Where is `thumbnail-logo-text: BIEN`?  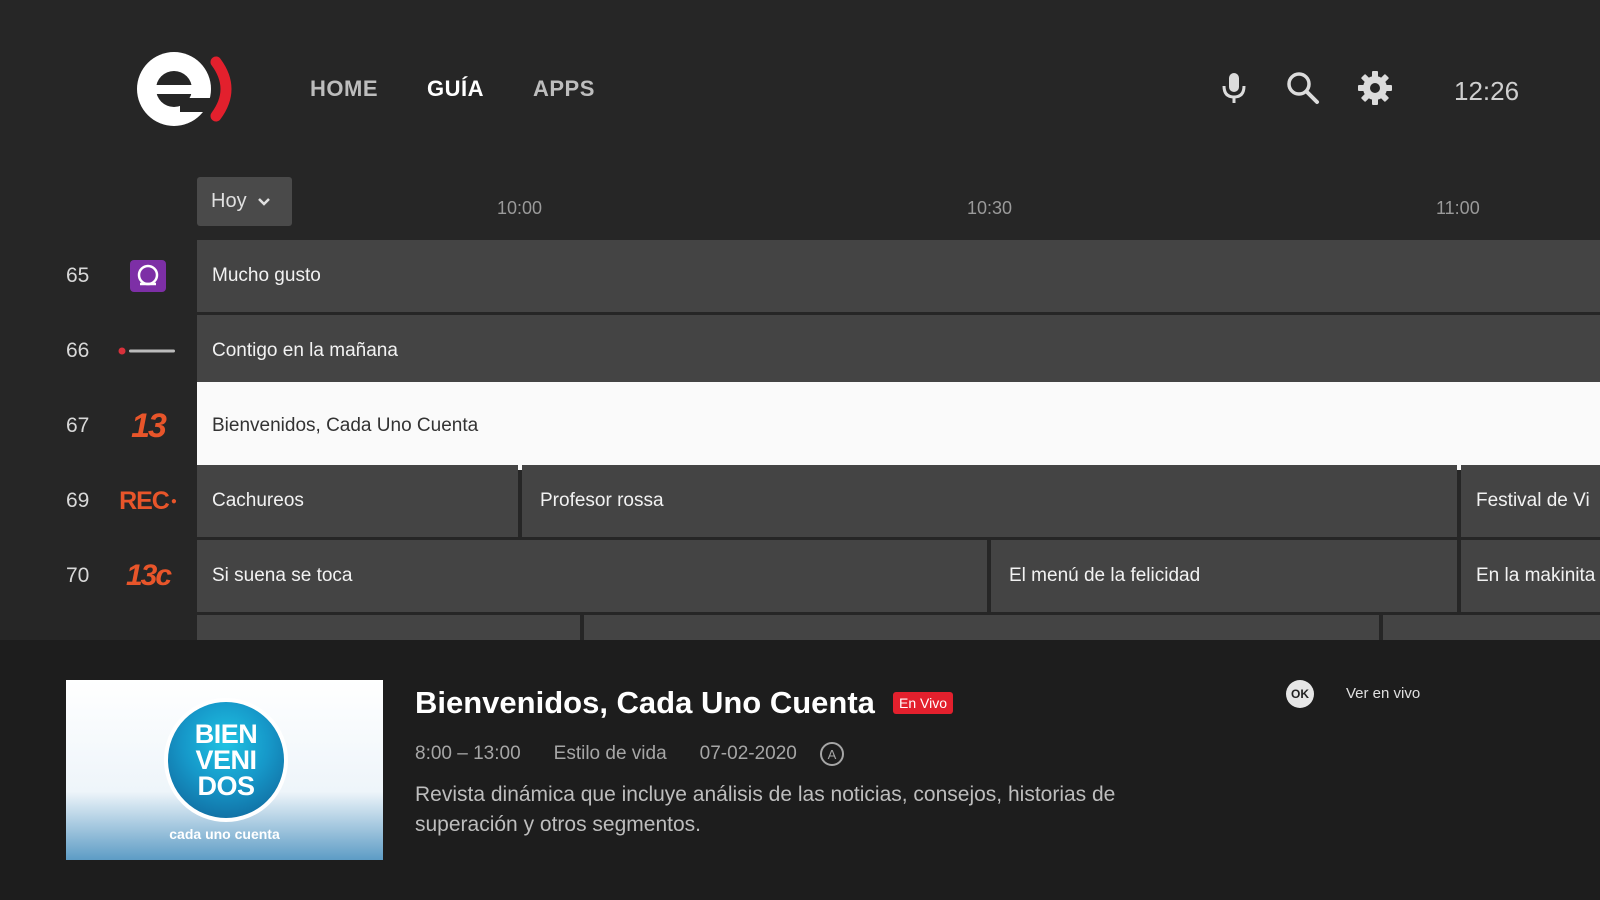
thumbnail-logo-text: BIEN is located at coordinates (226, 734).